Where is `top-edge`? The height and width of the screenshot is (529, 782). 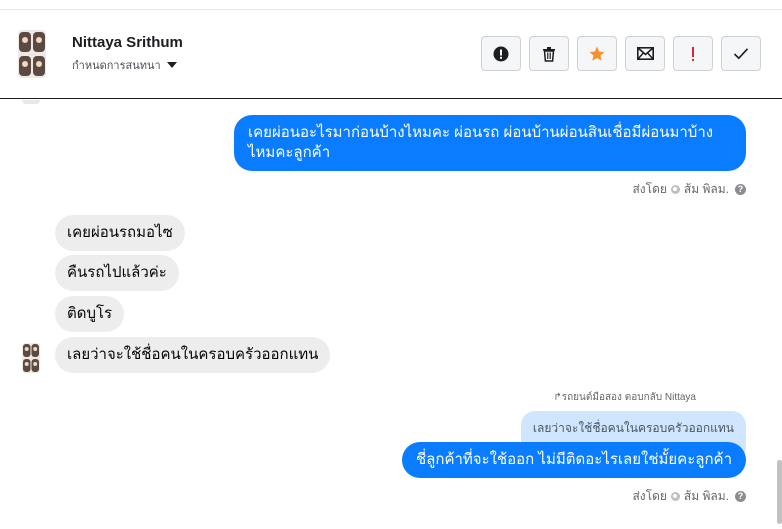
top-edge is located at coordinates (391, 5).